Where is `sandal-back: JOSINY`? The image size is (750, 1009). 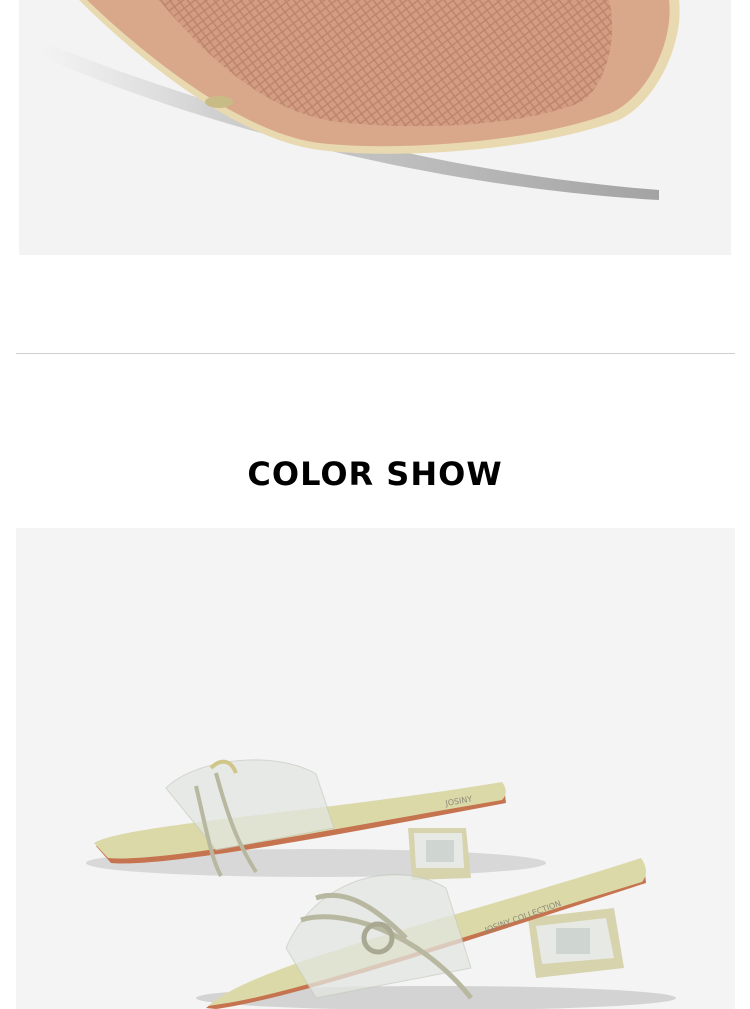
sandal-back: JOSINY is located at coordinates (316, 819).